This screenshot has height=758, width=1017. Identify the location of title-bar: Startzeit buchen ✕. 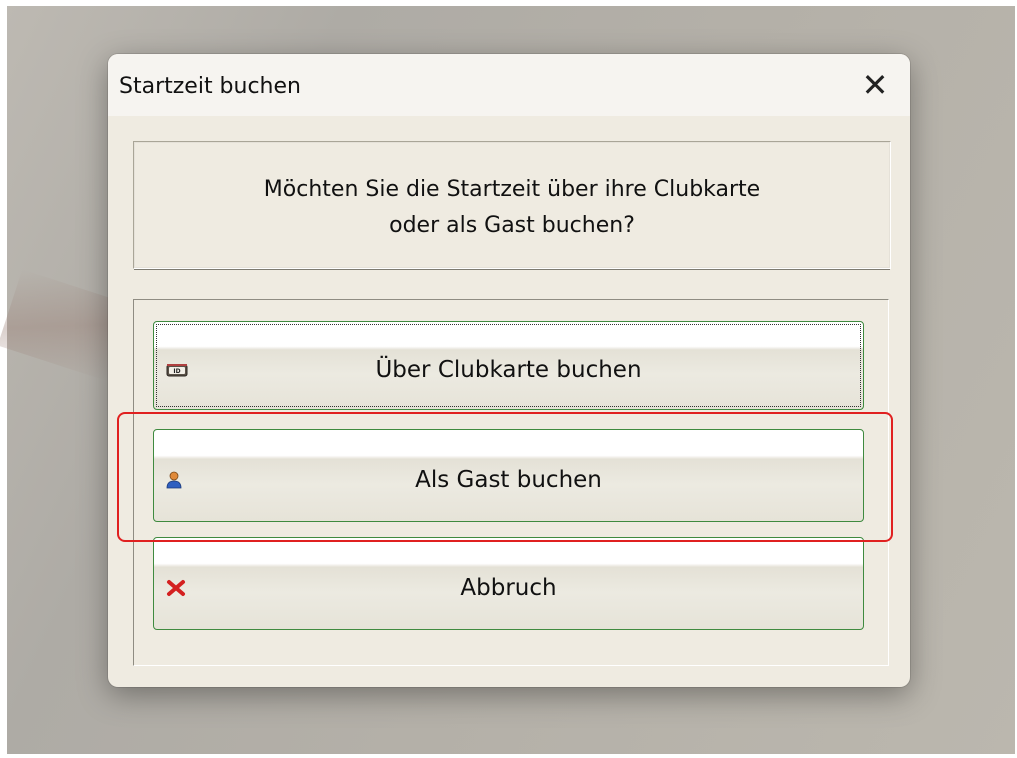
(509, 85).